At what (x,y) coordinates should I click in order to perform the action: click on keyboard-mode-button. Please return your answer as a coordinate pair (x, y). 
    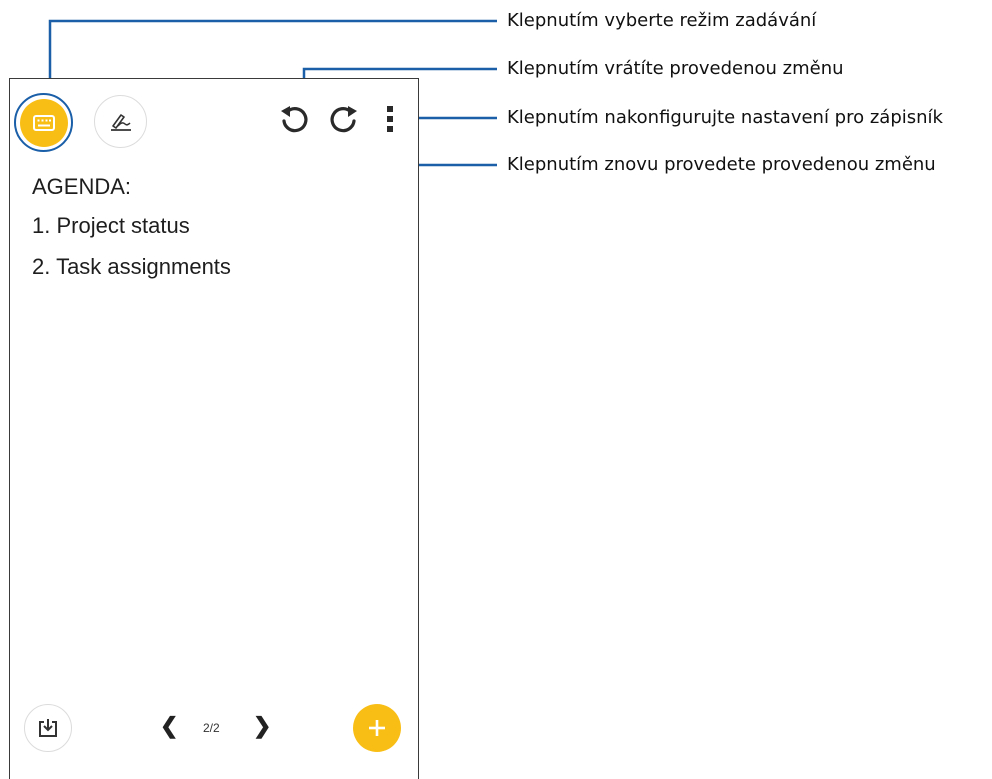
    Looking at the image, I should click on (43, 122).